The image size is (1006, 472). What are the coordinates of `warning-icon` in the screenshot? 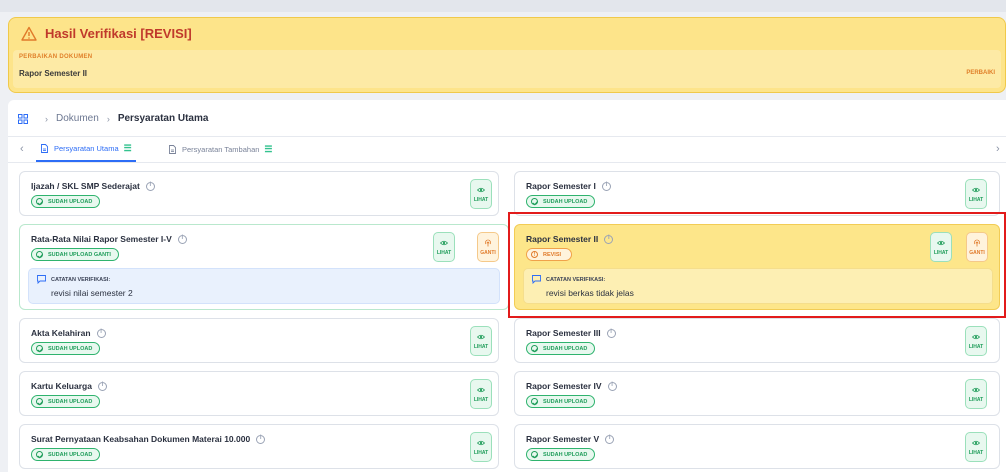 It's located at (29, 33).